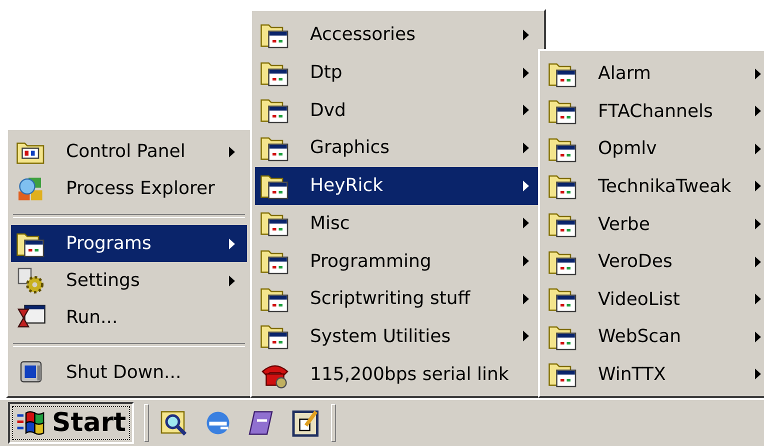 Image resolution: width=764 pixels, height=446 pixels. I want to click on menu-item: System Utilities, so click(398, 337).